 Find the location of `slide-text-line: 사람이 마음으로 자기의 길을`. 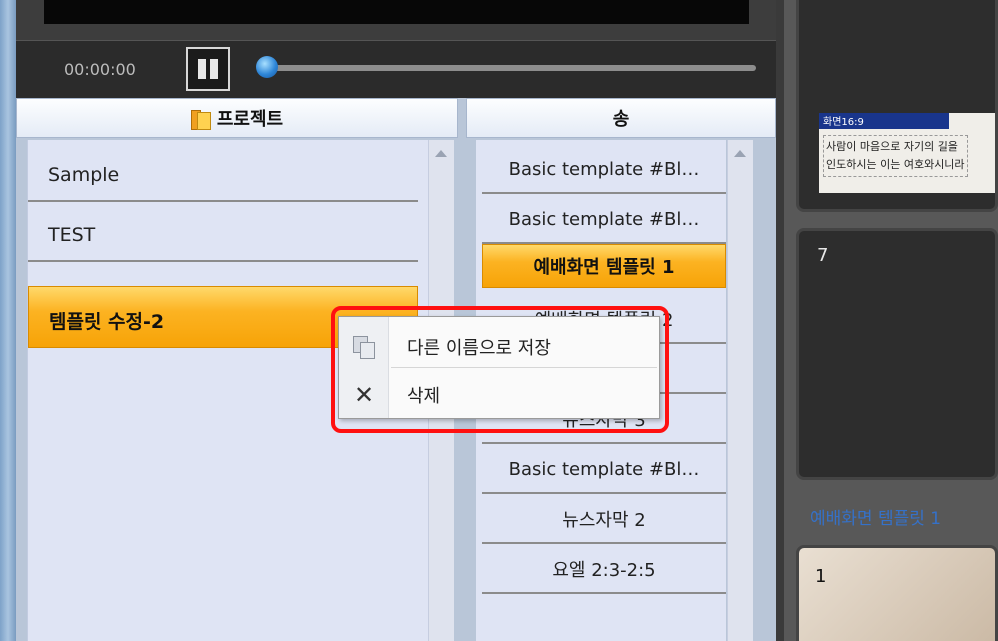

slide-text-line: 사람이 마음으로 자기의 길을 is located at coordinates (892, 146).